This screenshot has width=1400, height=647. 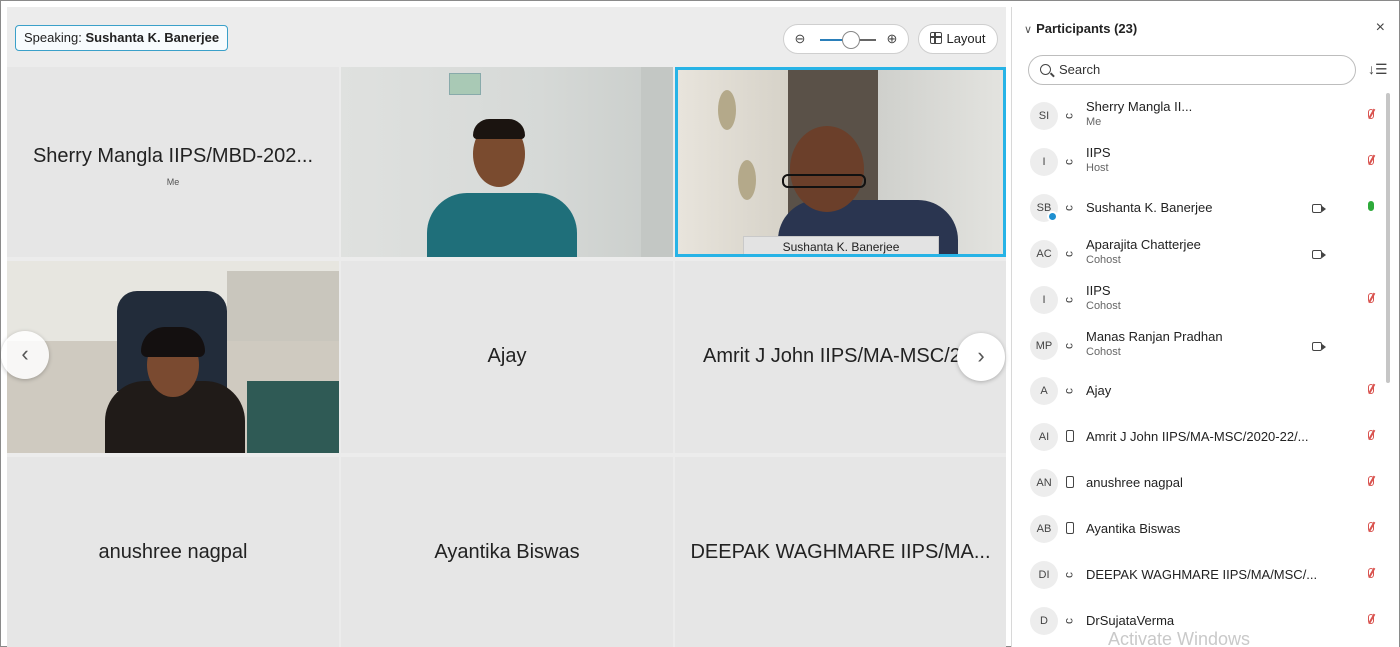 What do you see at coordinates (1378, 69) in the screenshot?
I see `sort-icon: ↓☰` at bounding box center [1378, 69].